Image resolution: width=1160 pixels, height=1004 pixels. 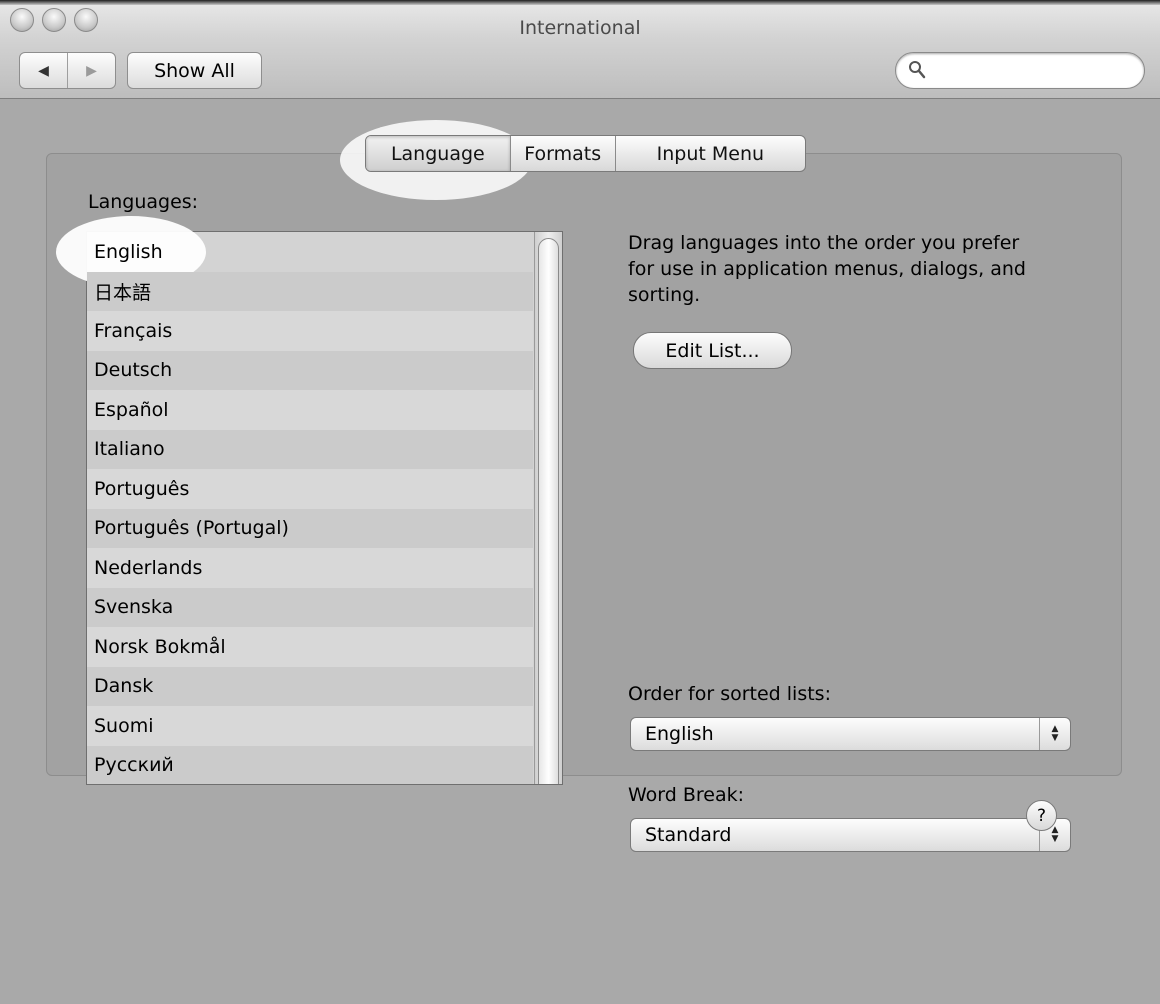 I want to click on list-item: English, so click(x=310, y=252).